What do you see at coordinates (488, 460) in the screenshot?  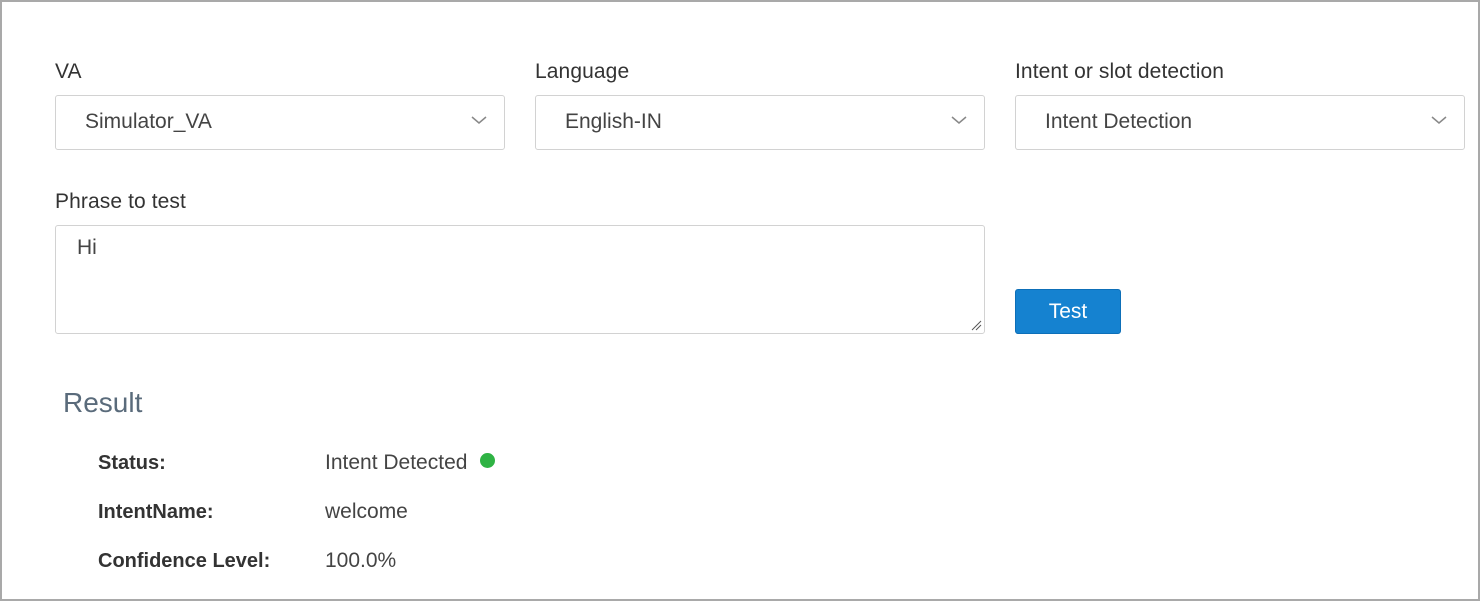 I see `status-dot-icon` at bounding box center [488, 460].